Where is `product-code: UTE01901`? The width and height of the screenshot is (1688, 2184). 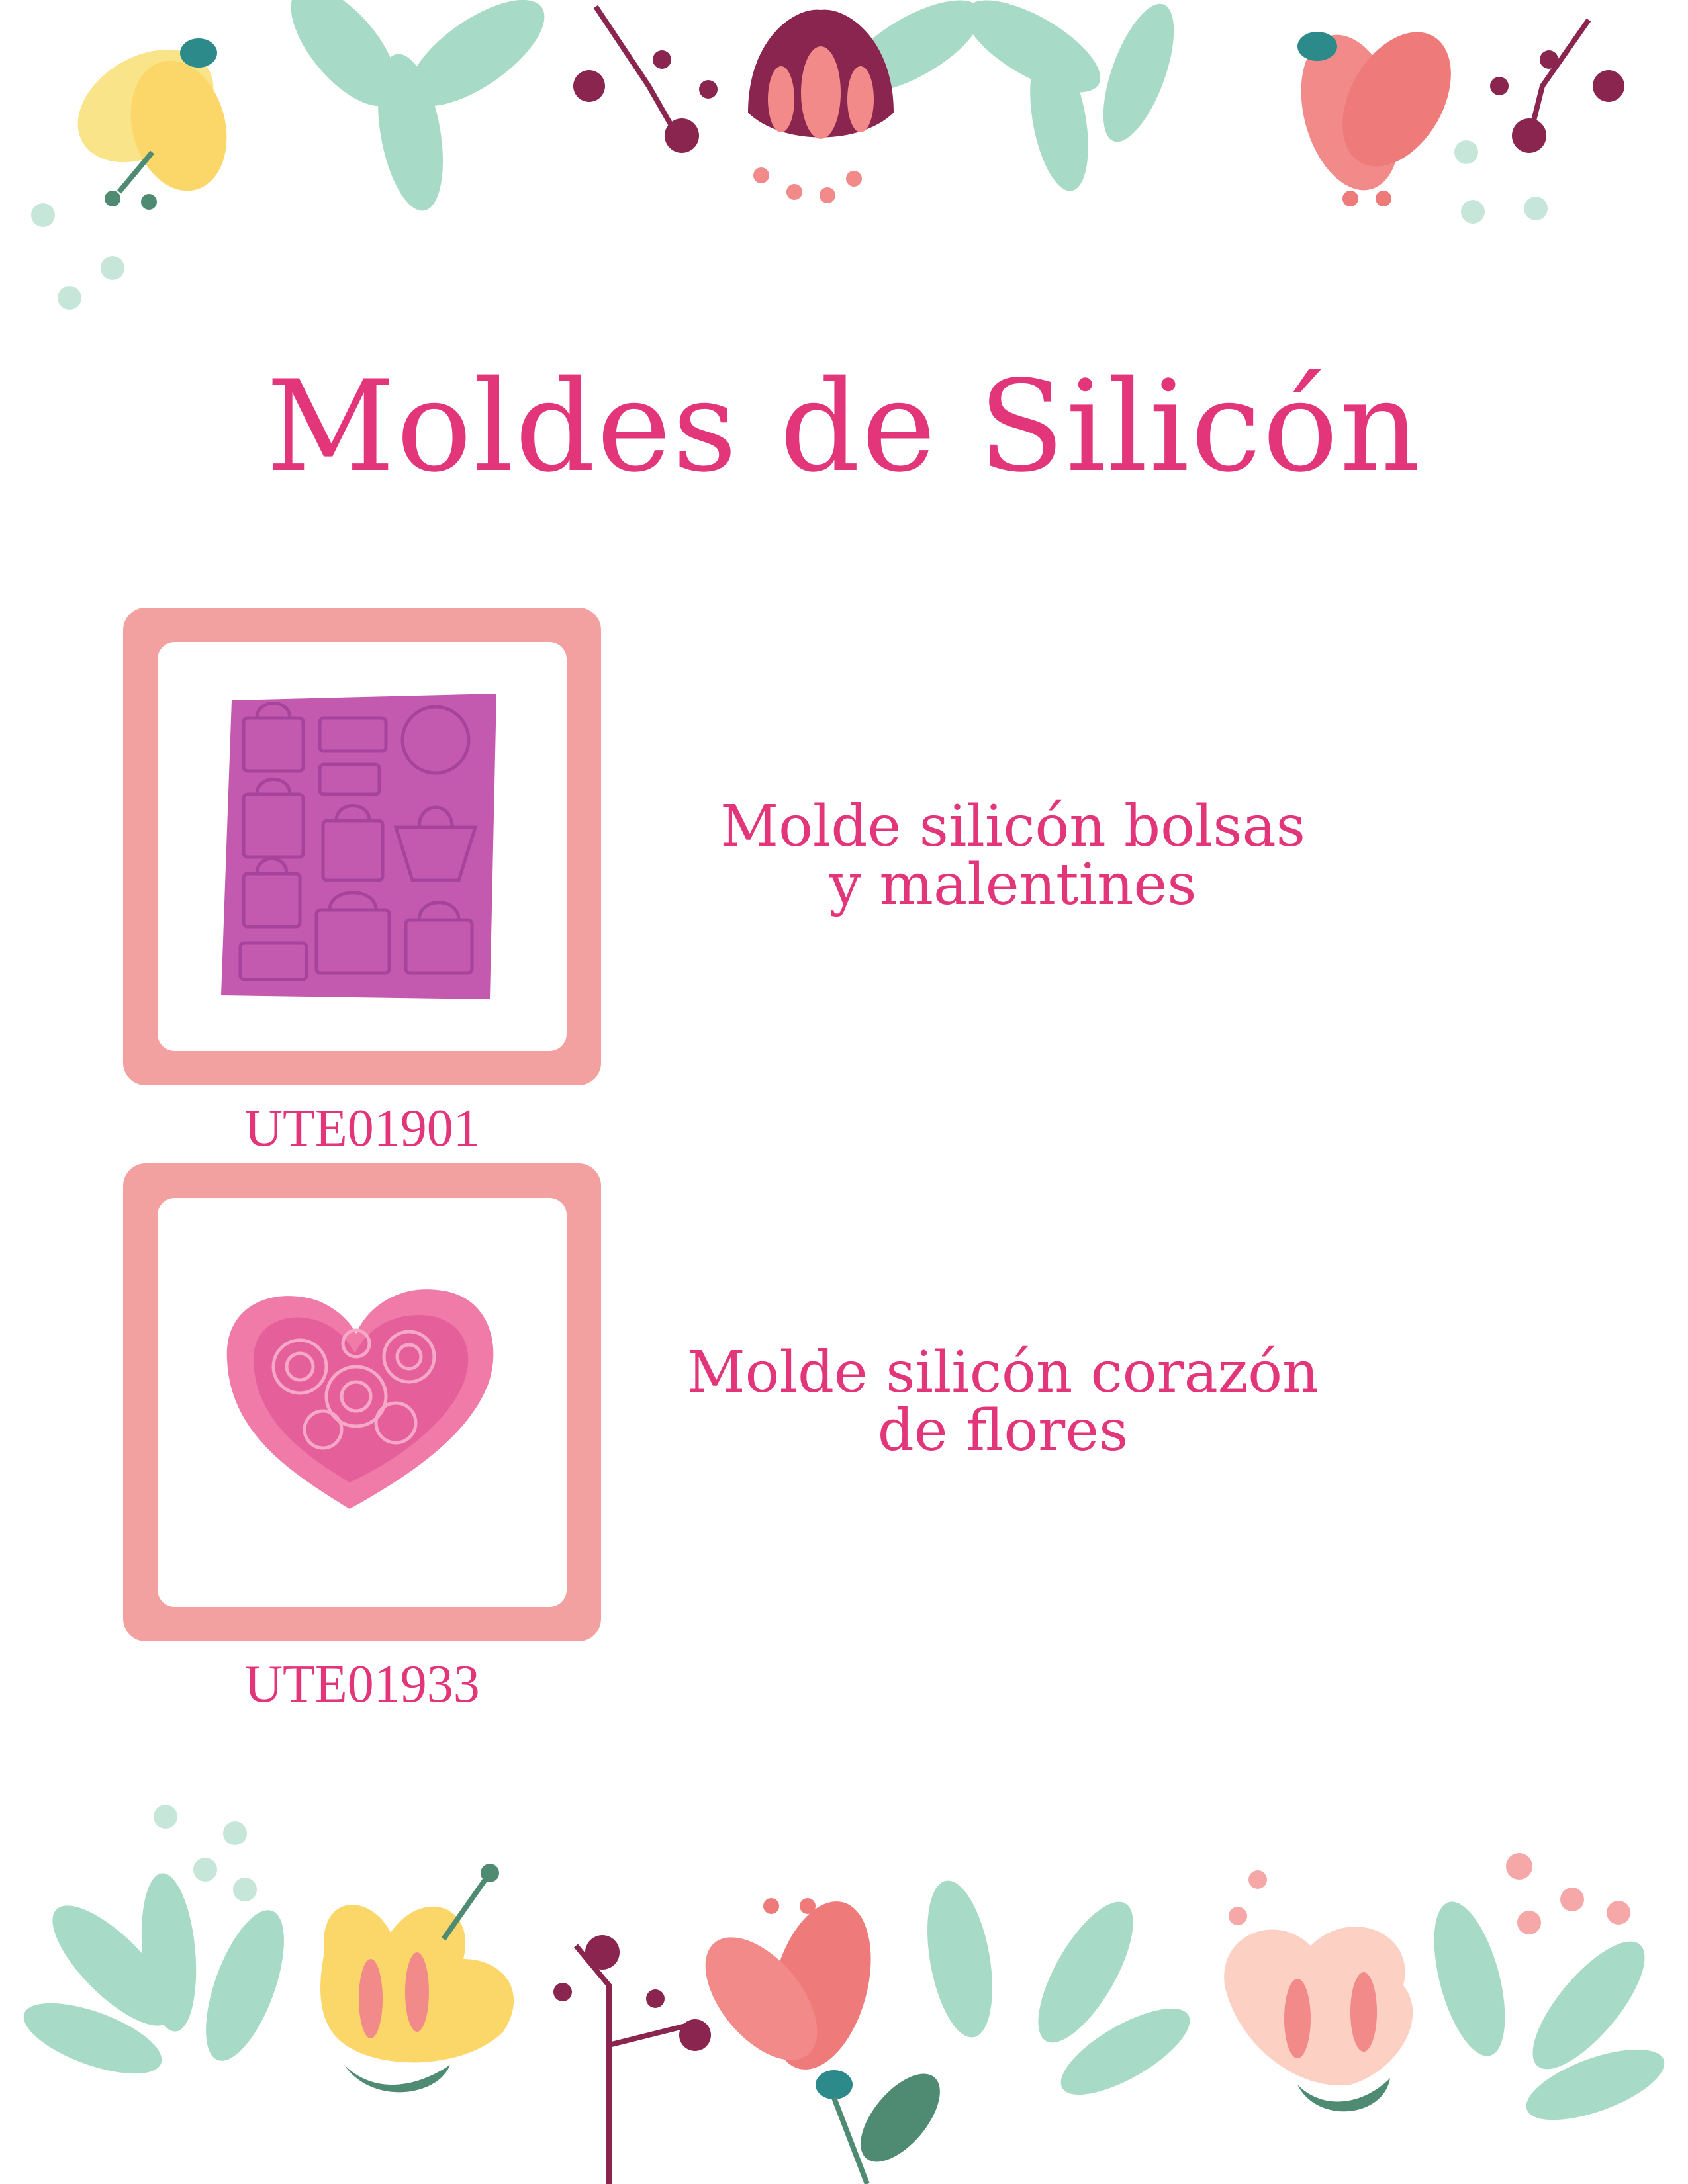
product-code: UTE01901 is located at coordinates (362, 1128).